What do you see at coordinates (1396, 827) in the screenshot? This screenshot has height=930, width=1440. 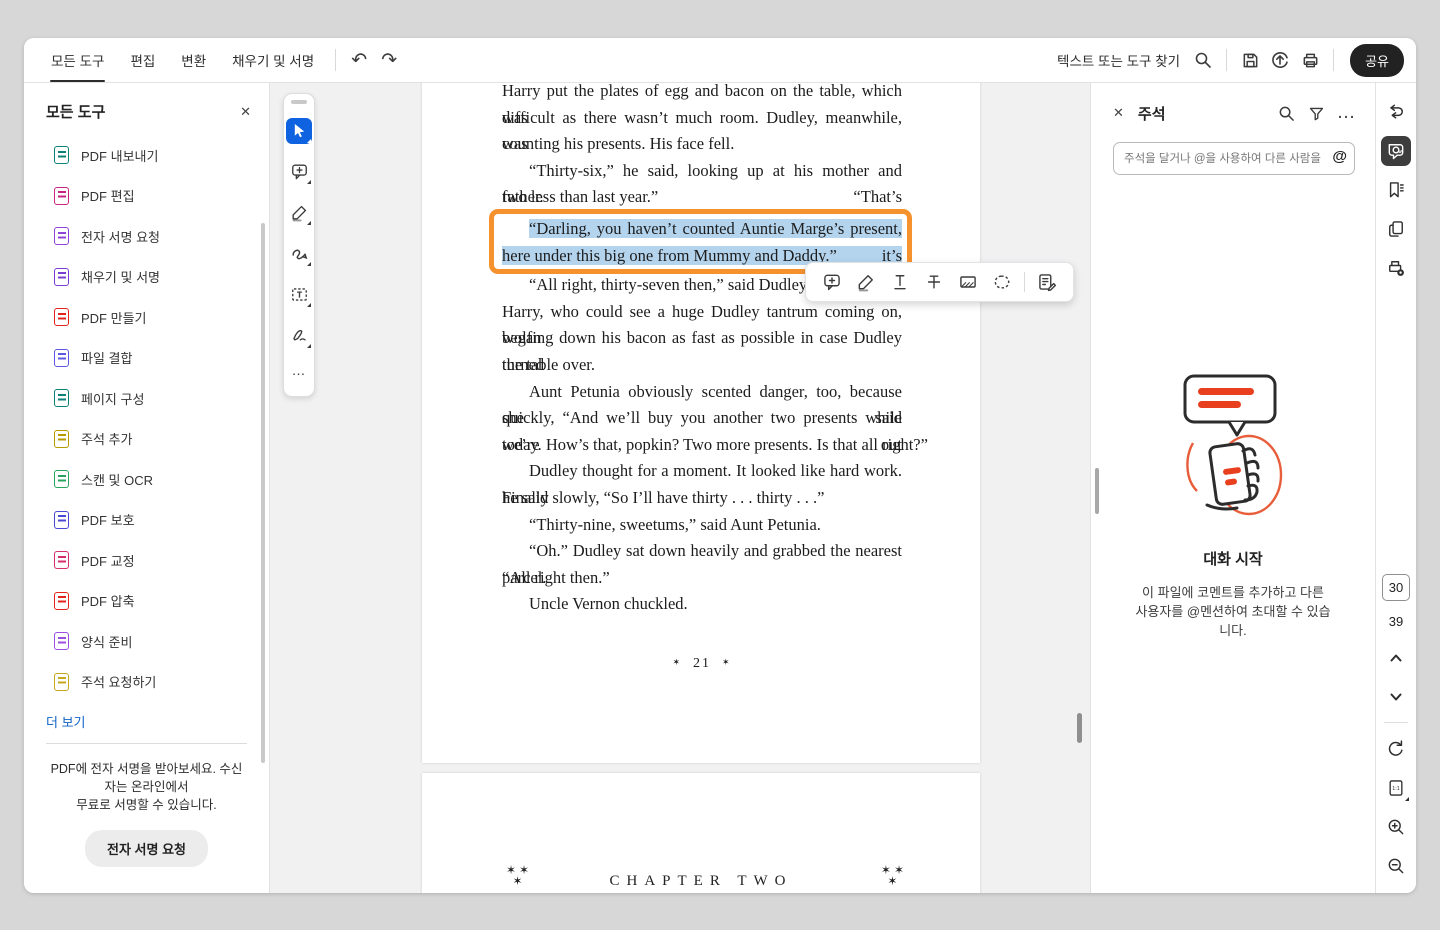 I see `zoom-in-icon` at bounding box center [1396, 827].